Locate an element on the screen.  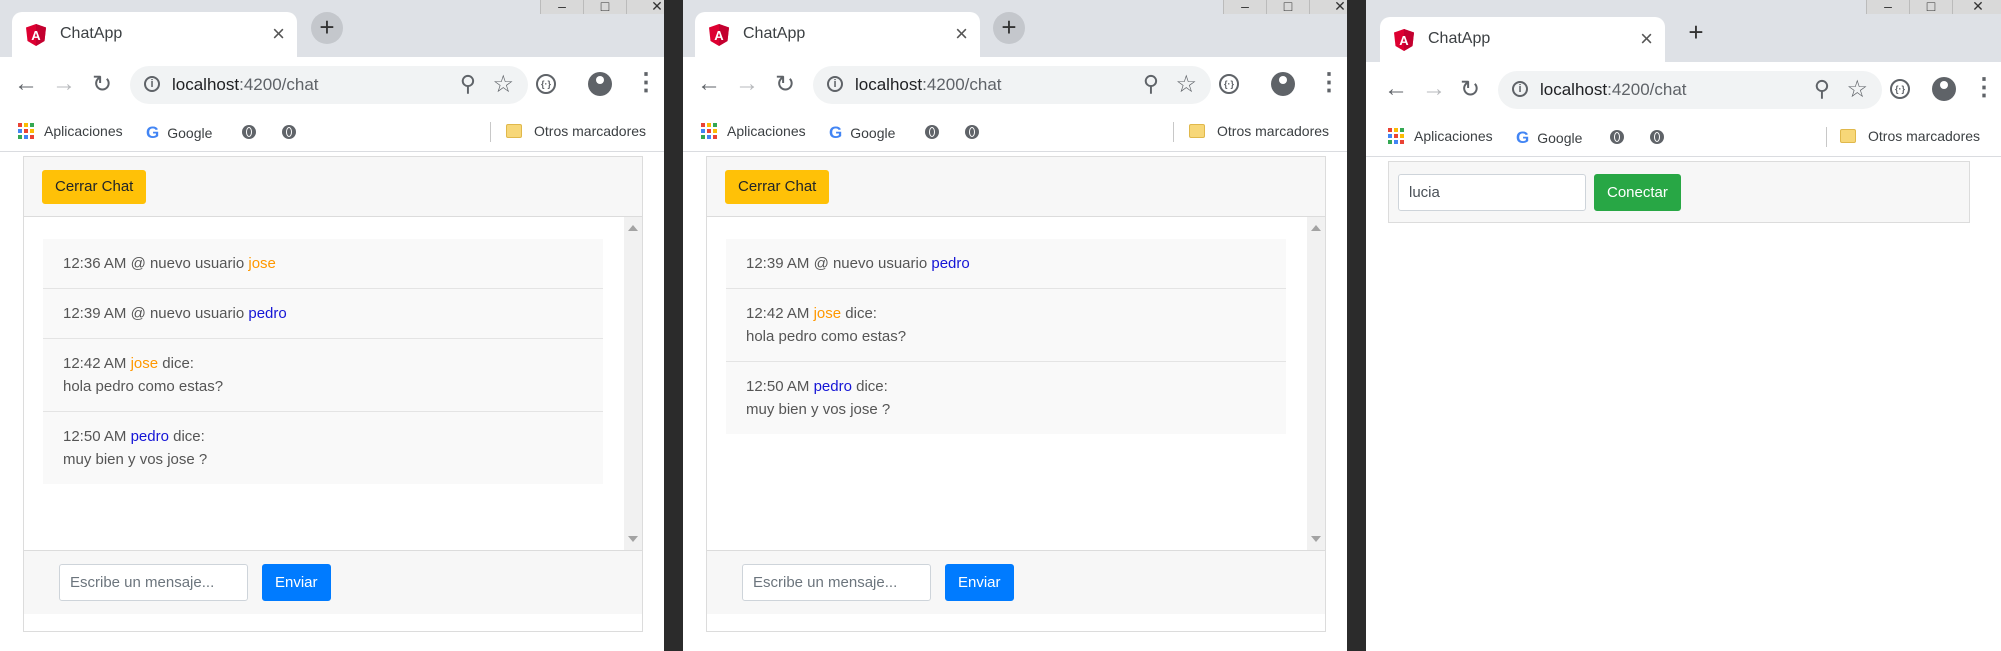
apps-grid-icon is located at coordinates (709, 131).